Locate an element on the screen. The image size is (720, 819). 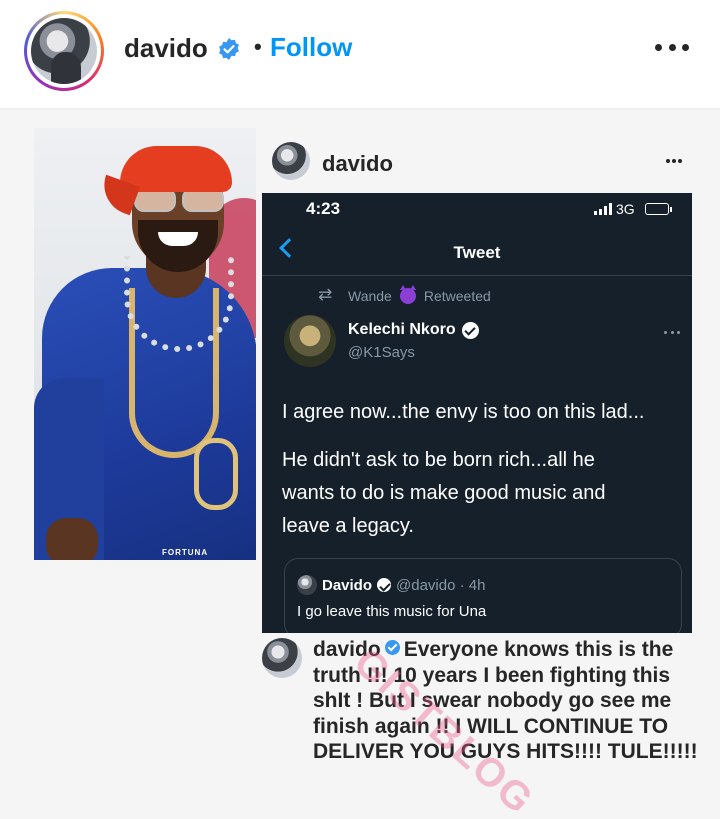
retweet-user: Wande is located at coordinates (370, 296).